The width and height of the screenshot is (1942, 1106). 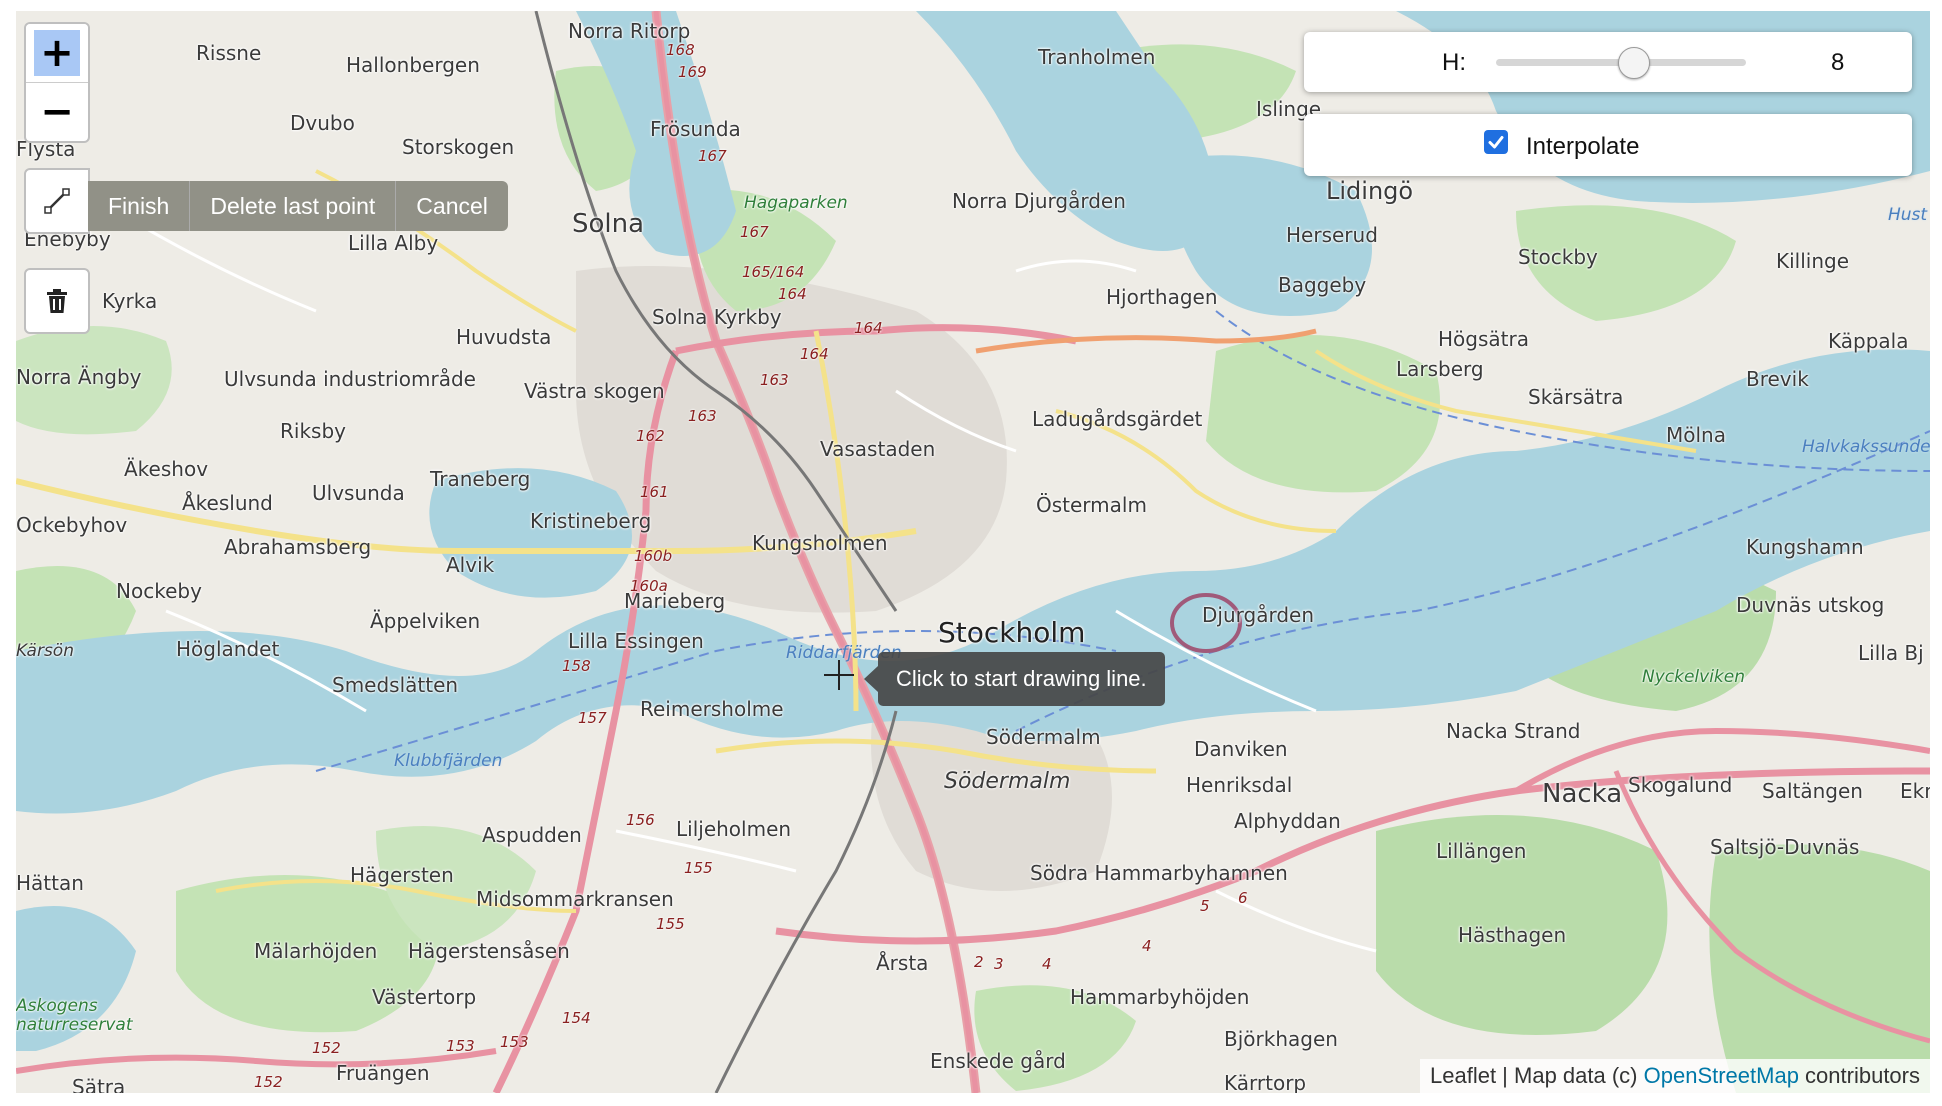 What do you see at coordinates (227, 503) in the screenshot?
I see `map-label: Åkeslund` at bounding box center [227, 503].